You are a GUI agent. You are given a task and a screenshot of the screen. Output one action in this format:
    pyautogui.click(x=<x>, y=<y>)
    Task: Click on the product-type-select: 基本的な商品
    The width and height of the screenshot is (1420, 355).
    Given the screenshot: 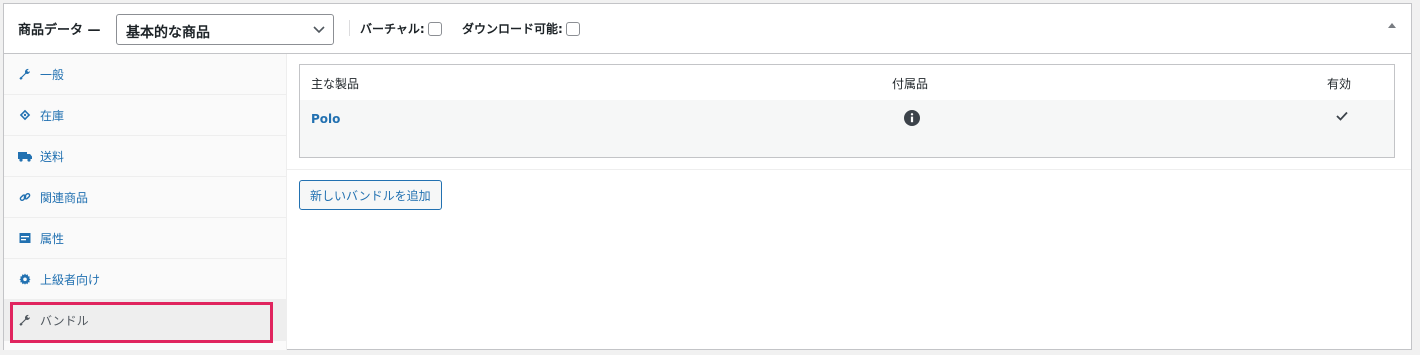 What is the action you would take?
    pyautogui.click(x=225, y=29)
    